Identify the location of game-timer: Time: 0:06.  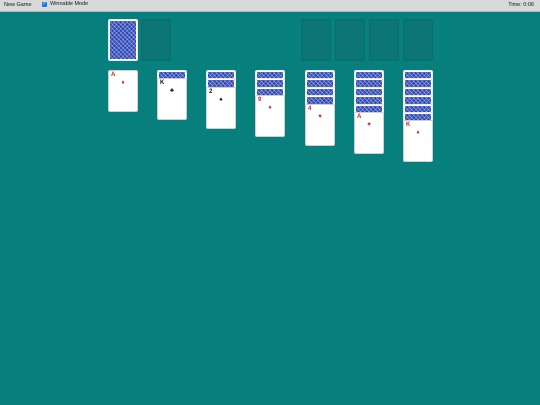
(521, 5).